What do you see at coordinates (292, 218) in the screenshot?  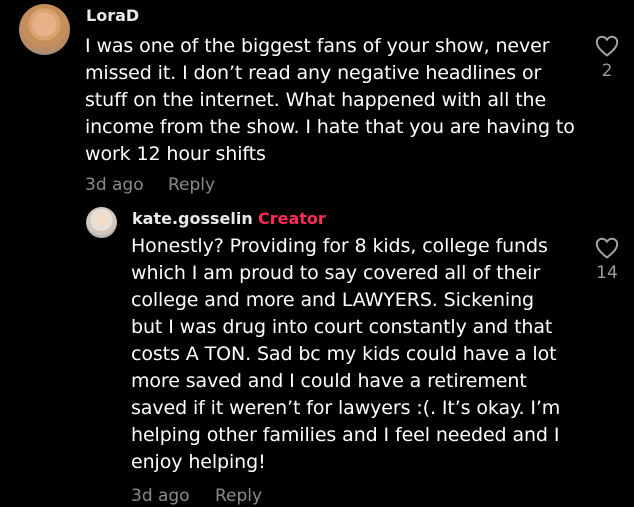 I see `creator-badge: Creator` at bounding box center [292, 218].